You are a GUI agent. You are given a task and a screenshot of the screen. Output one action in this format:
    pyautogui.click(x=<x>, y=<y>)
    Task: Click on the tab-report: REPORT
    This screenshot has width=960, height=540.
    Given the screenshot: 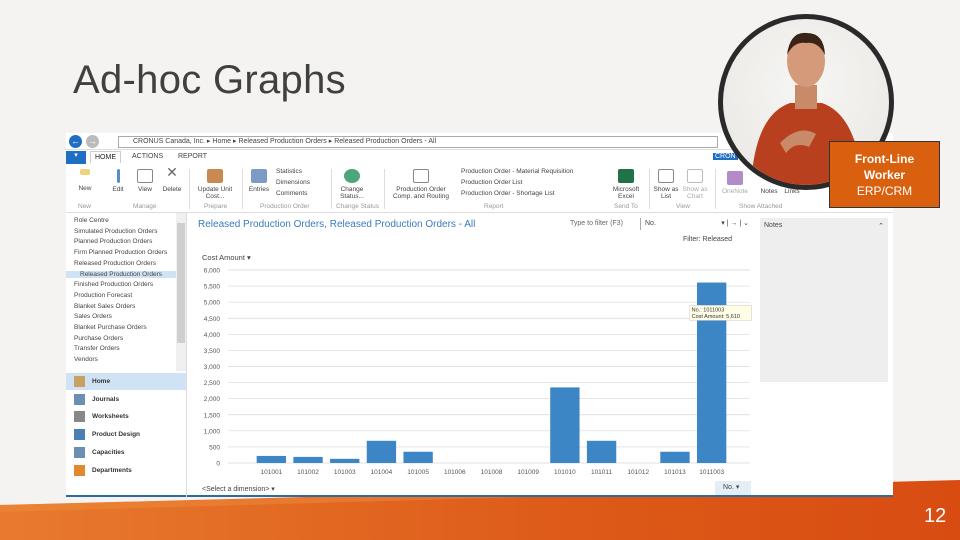 What is the action you would take?
    pyautogui.click(x=192, y=156)
    